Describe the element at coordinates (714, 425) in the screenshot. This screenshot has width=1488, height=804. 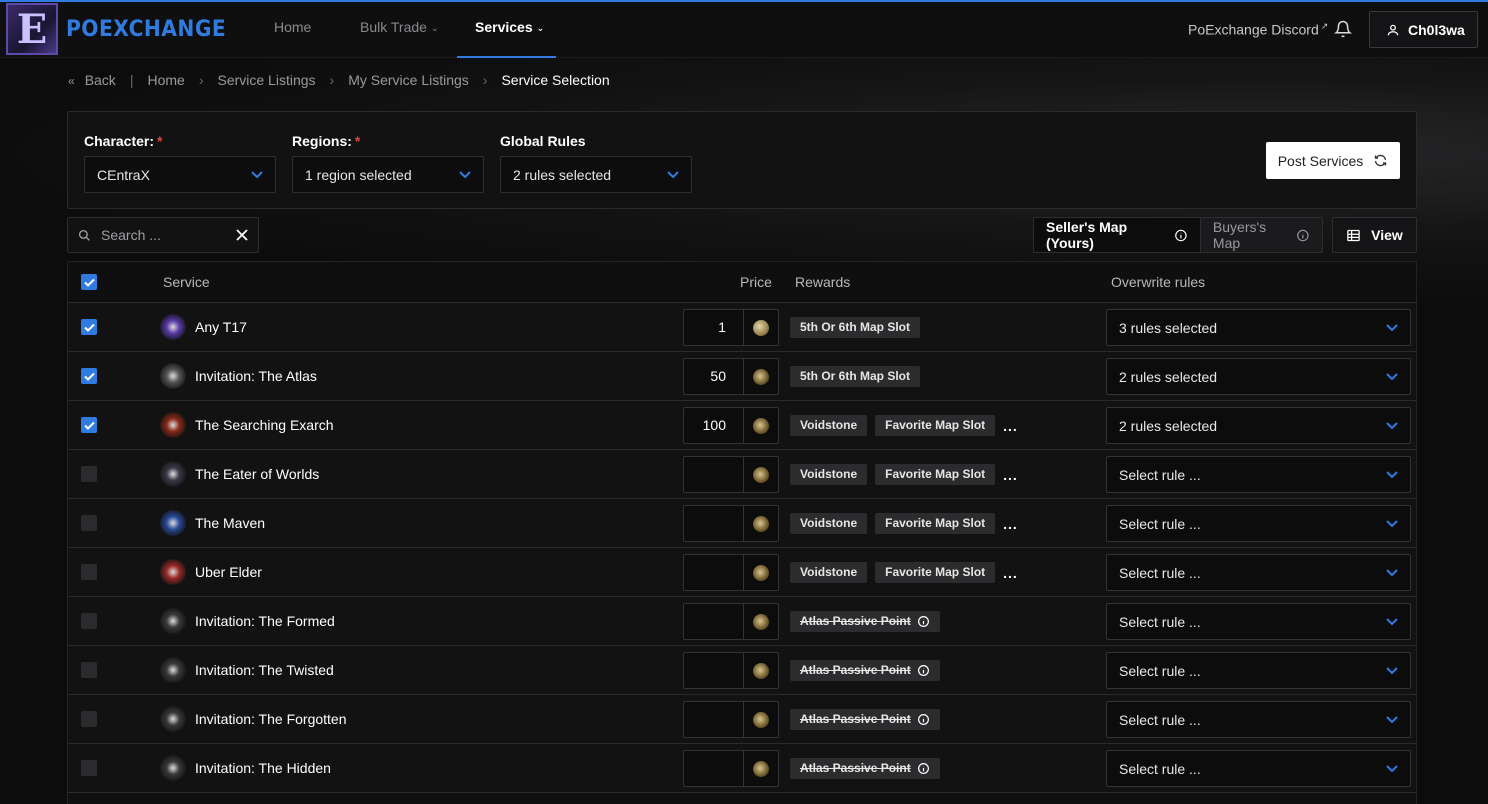
I see `price-input: 100` at that location.